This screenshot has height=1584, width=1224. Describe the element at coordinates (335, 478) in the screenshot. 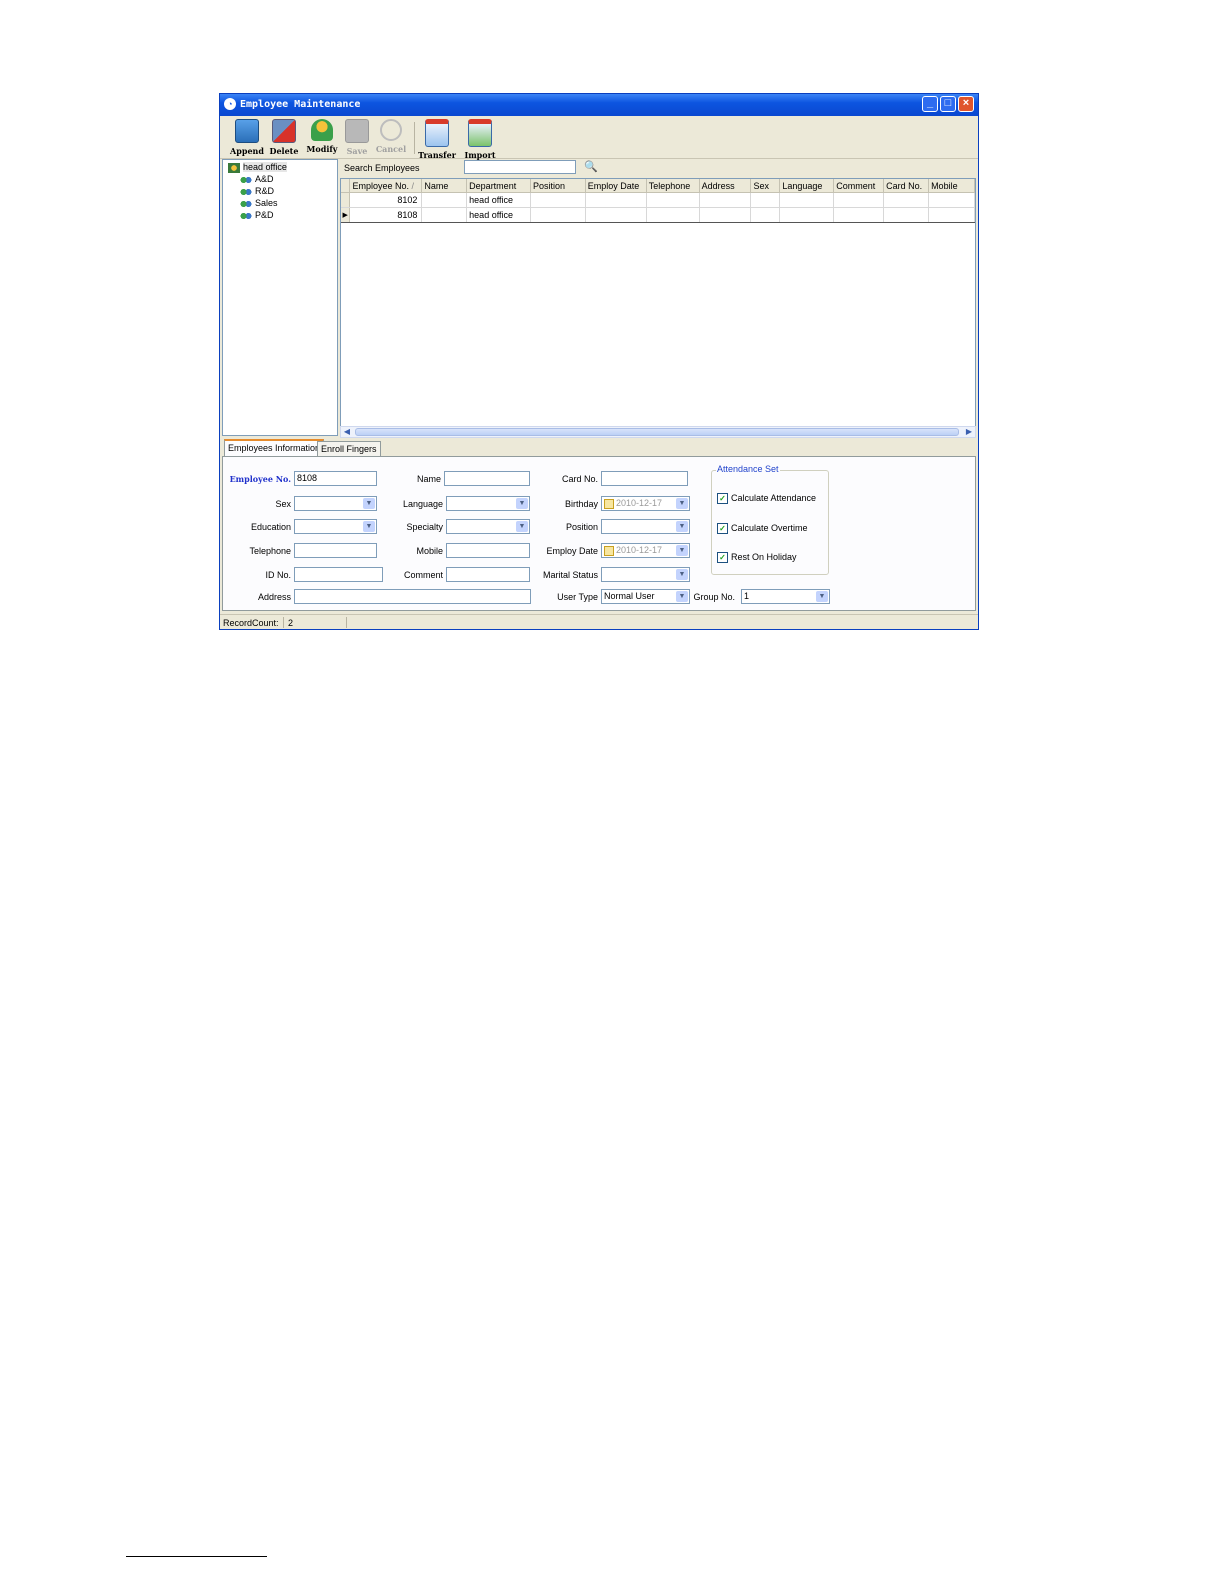

I see `employee-no-field: 8108` at that location.